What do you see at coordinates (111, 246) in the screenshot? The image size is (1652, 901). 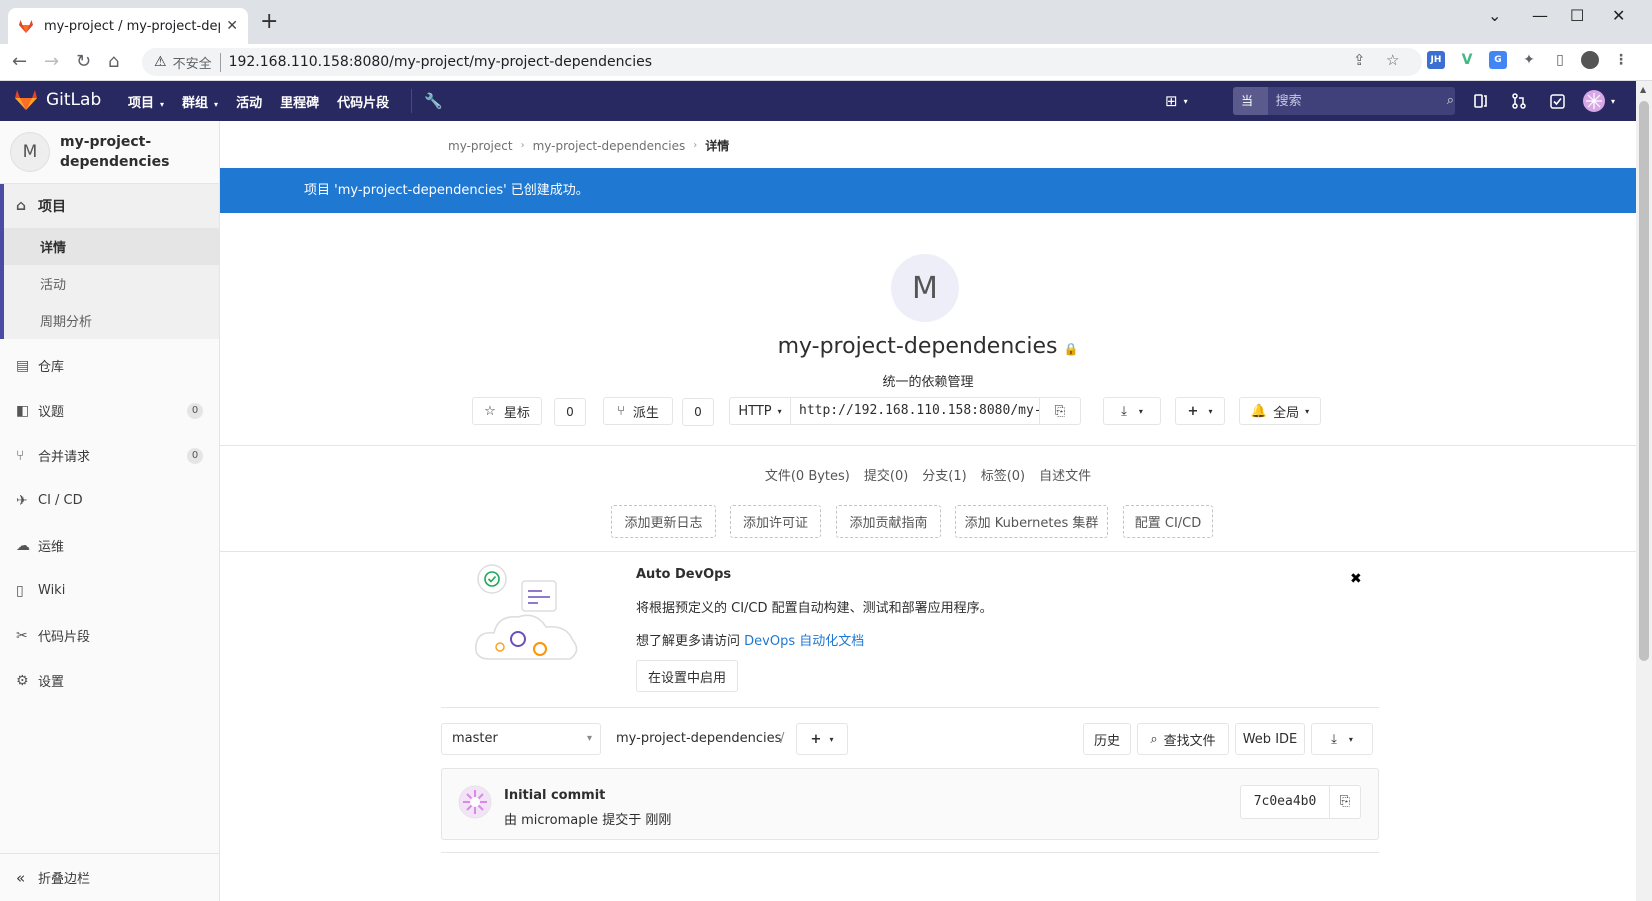 I see `sidebar-subitem-details: 详情` at bounding box center [111, 246].